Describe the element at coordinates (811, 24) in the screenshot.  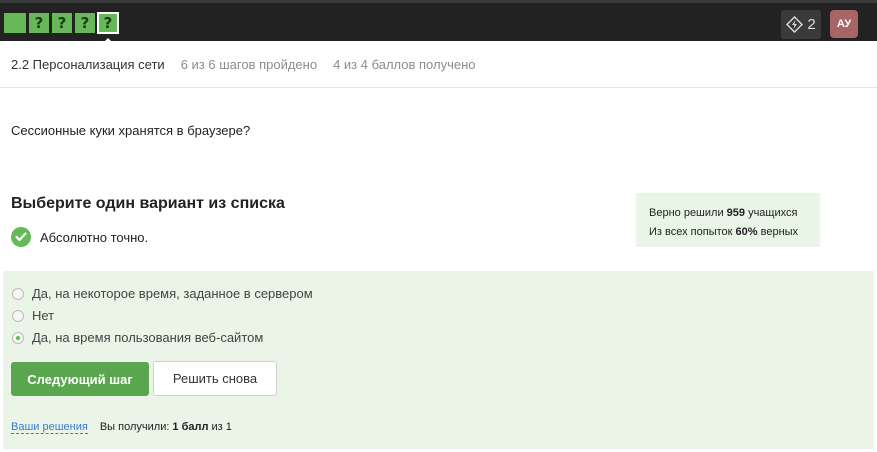
I see `energy-count: 2` at that location.